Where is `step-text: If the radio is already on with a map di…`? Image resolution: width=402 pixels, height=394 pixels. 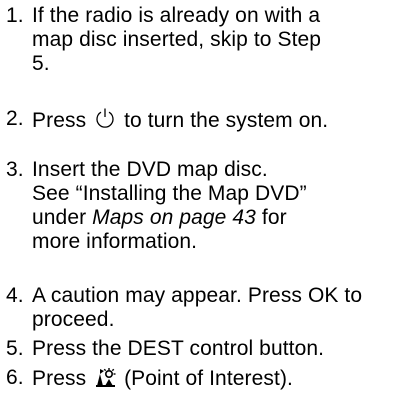
step-text: If the radio is already on with a map di… is located at coordinates (177, 39).